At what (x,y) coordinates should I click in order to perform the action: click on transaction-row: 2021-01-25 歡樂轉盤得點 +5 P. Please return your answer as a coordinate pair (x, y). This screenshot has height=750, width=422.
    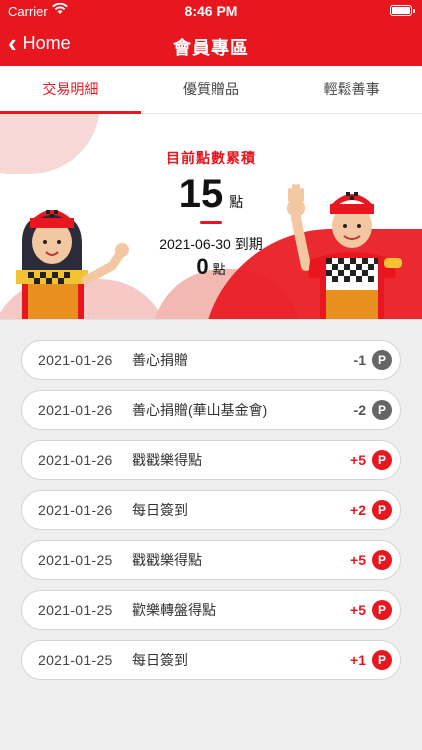
    Looking at the image, I should click on (211, 610).